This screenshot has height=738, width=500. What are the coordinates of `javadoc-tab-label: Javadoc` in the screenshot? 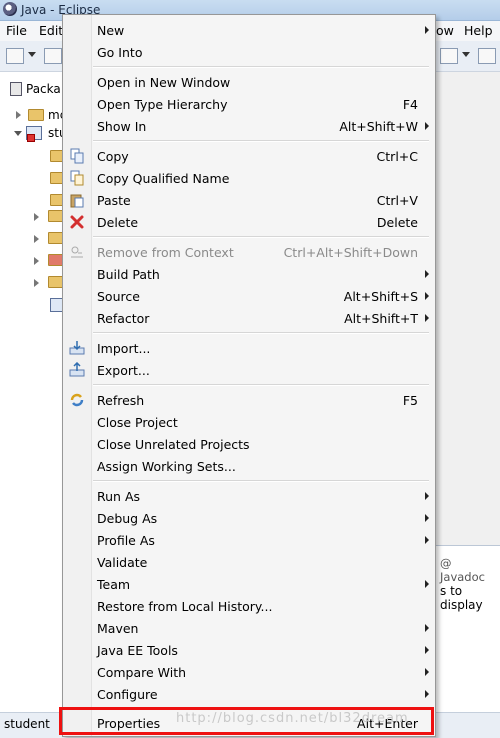 It's located at (462, 577).